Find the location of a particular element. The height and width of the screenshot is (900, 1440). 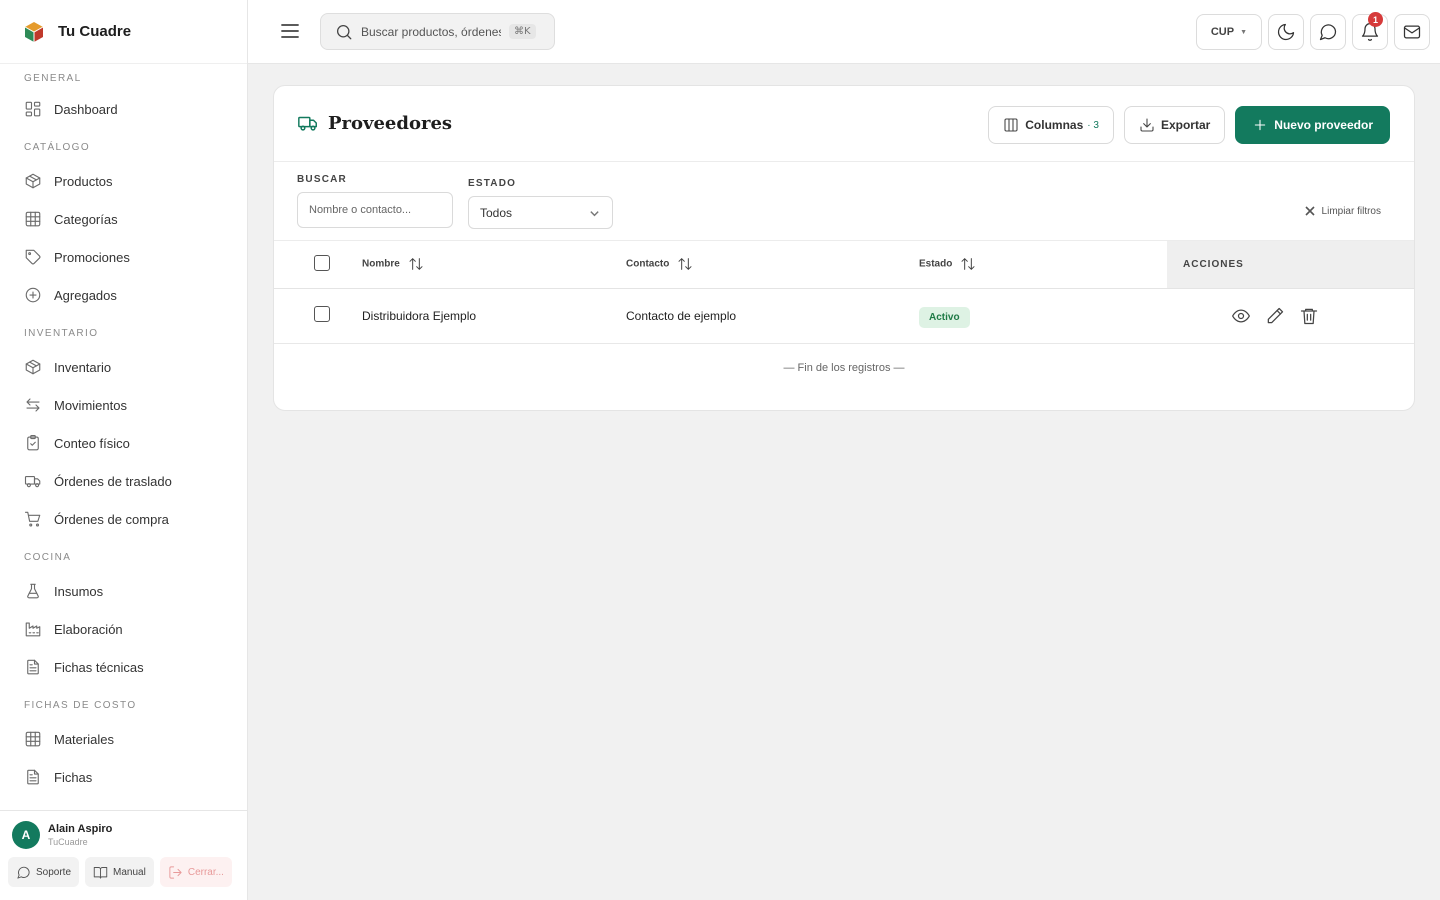

clipboard-check-icon is located at coordinates (33, 443).